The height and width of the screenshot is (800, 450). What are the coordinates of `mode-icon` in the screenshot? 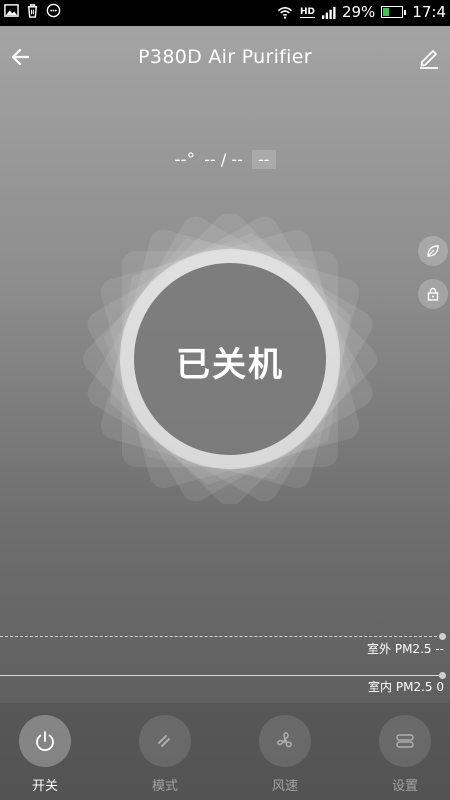 It's located at (164, 741).